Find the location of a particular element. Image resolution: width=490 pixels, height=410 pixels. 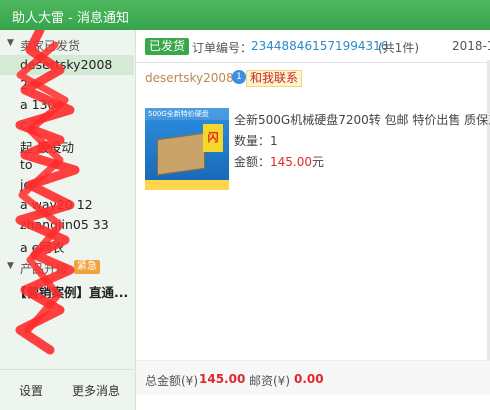

chat-icon: 1 is located at coordinates (239, 77).